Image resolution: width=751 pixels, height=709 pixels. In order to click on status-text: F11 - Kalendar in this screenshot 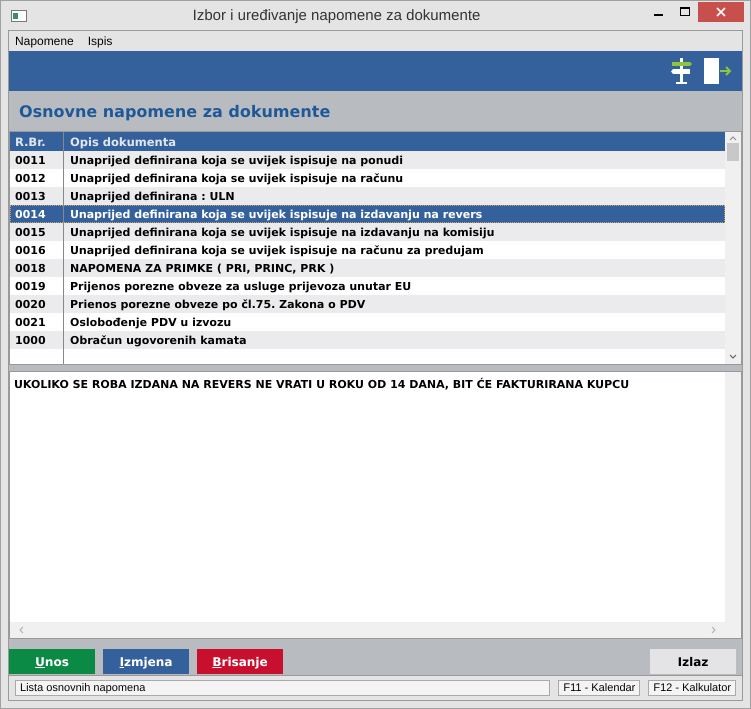, I will do `click(599, 688)`.